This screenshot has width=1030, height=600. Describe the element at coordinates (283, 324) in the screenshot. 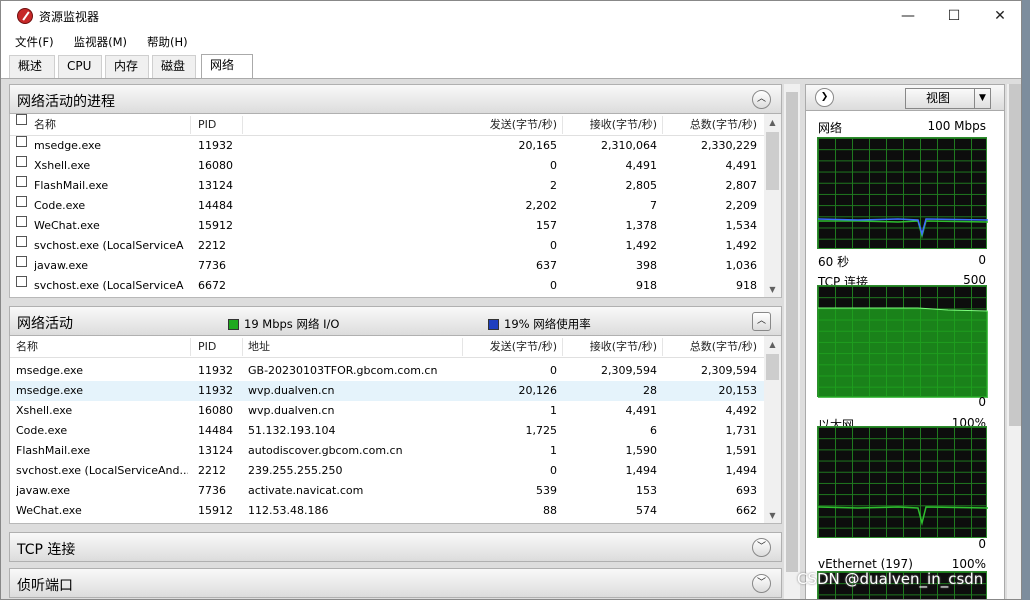

I see `io-legend: 19 Mbps 网络 I/O` at that location.